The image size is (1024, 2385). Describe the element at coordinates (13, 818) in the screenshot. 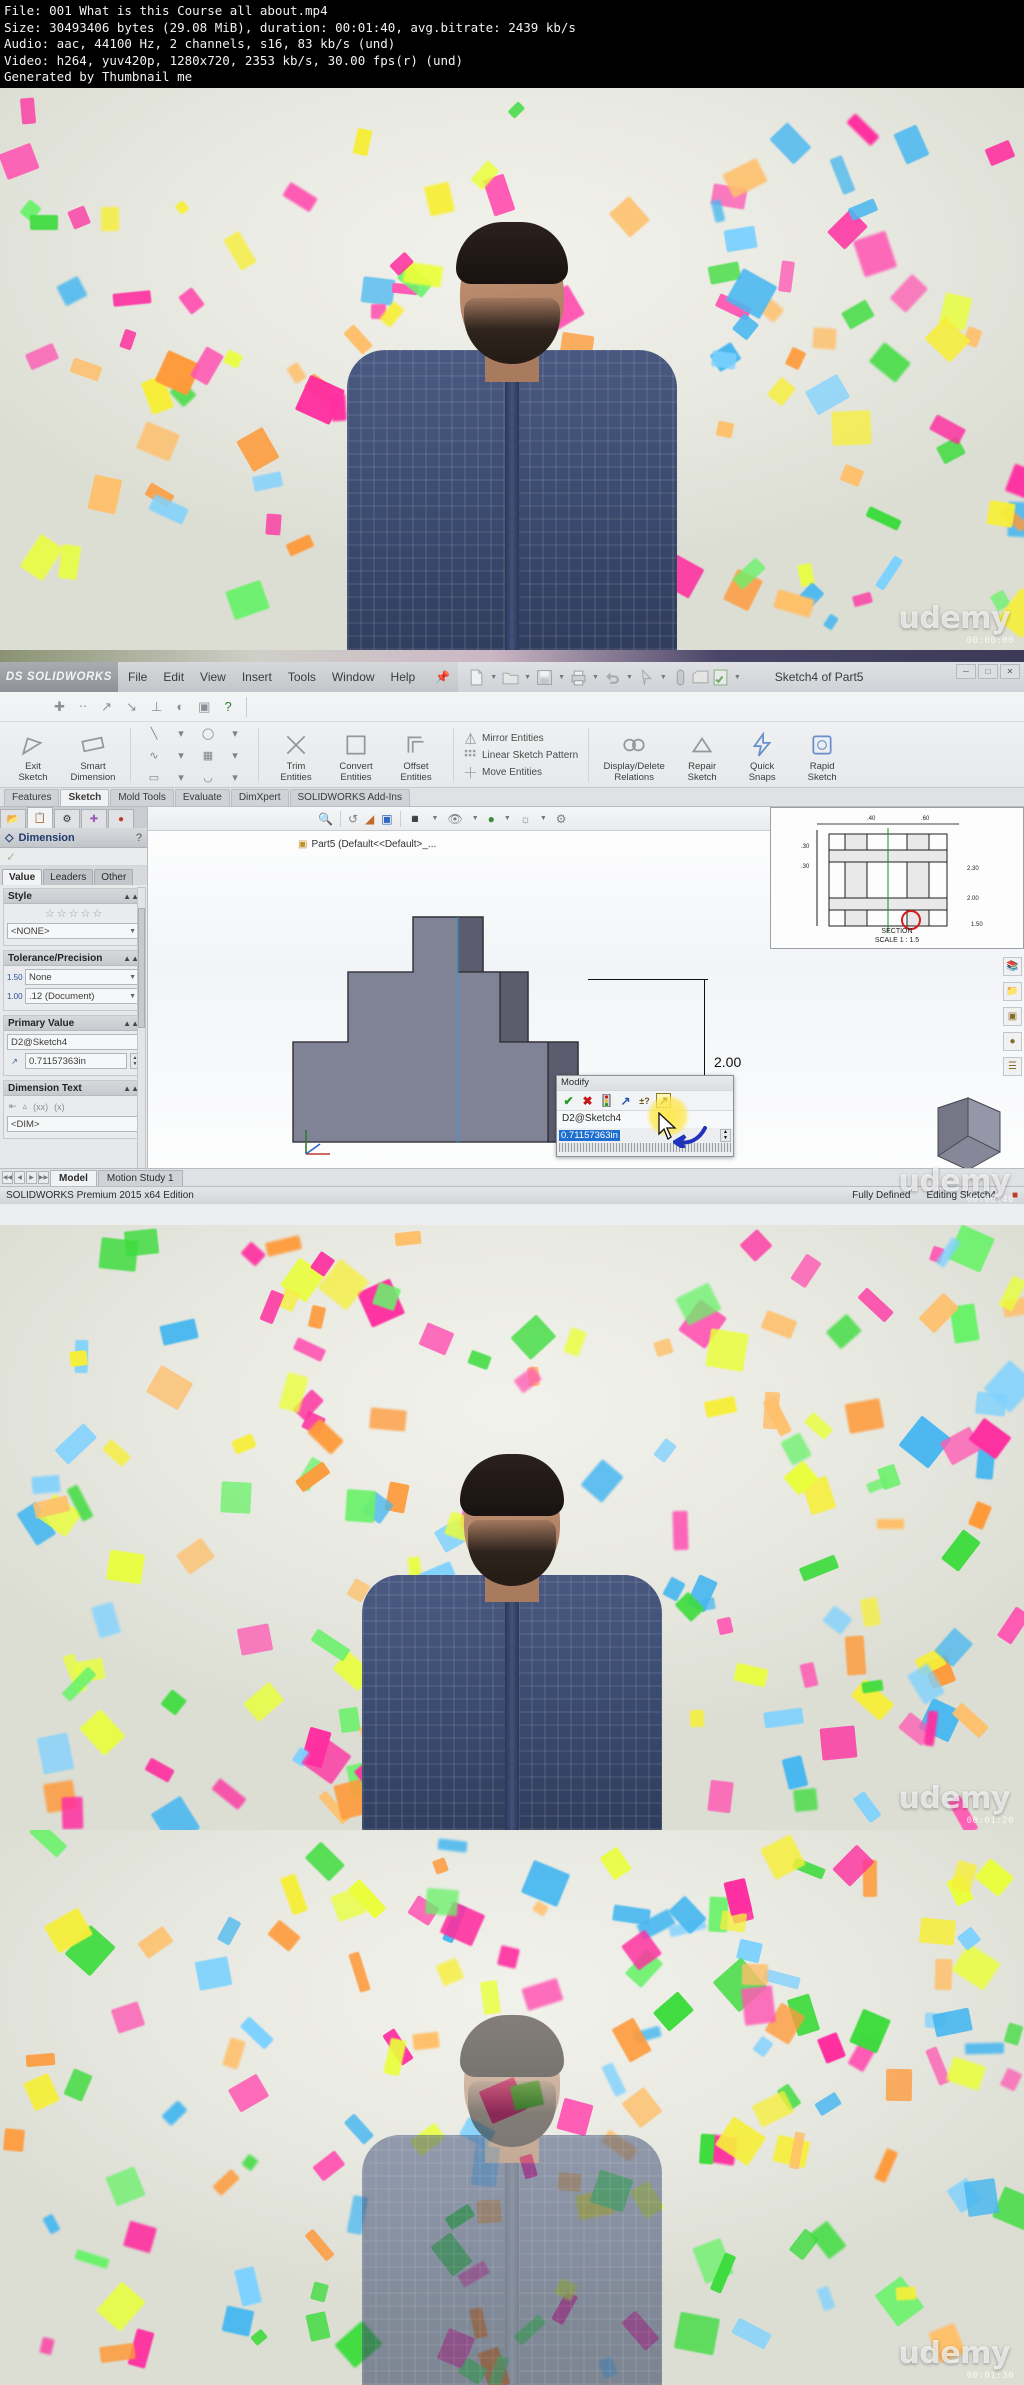

I see `pm-tab-feature-manager: 📂` at that location.